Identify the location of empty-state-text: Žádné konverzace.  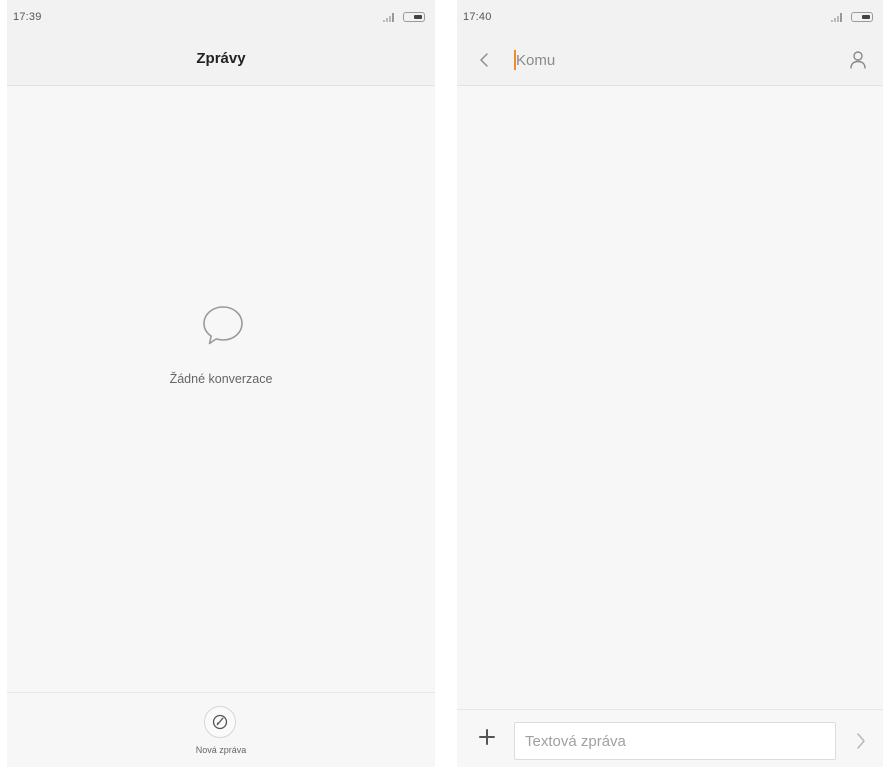
(221, 379).